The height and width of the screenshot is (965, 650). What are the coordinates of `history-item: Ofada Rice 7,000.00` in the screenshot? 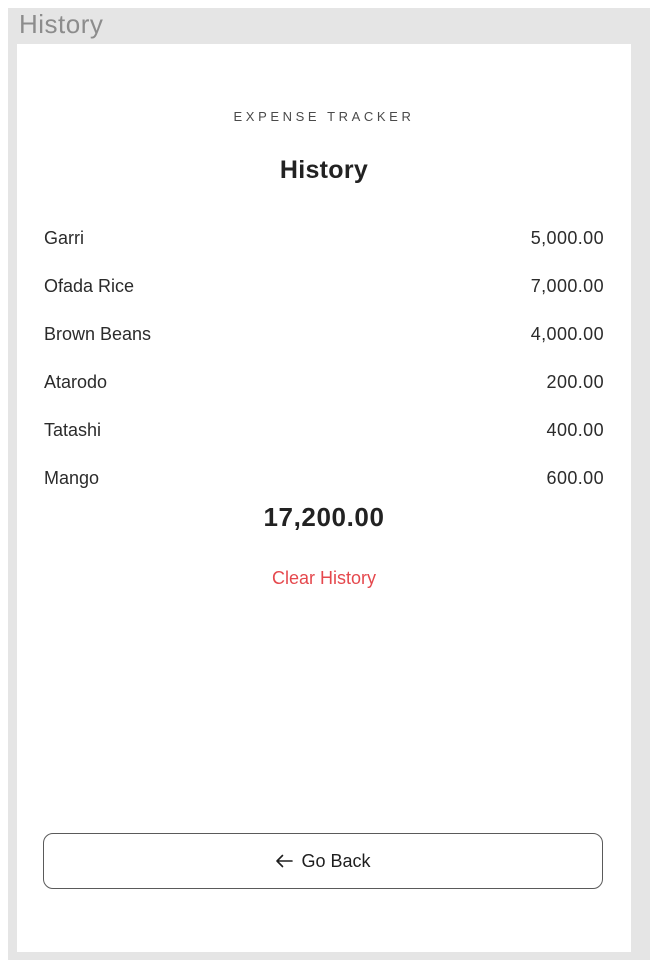 It's located at (324, 286).